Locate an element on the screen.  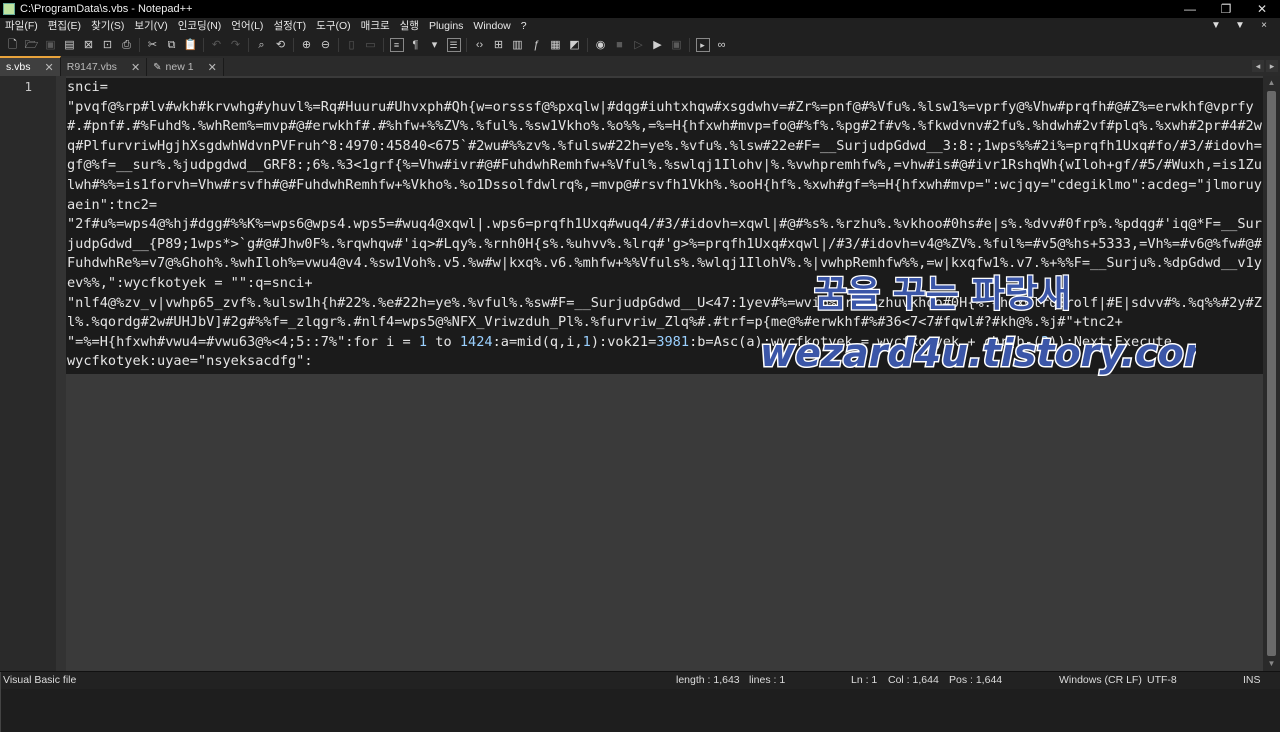
zoom-in-icon: ⊕ is located at coordinates (307, 45).